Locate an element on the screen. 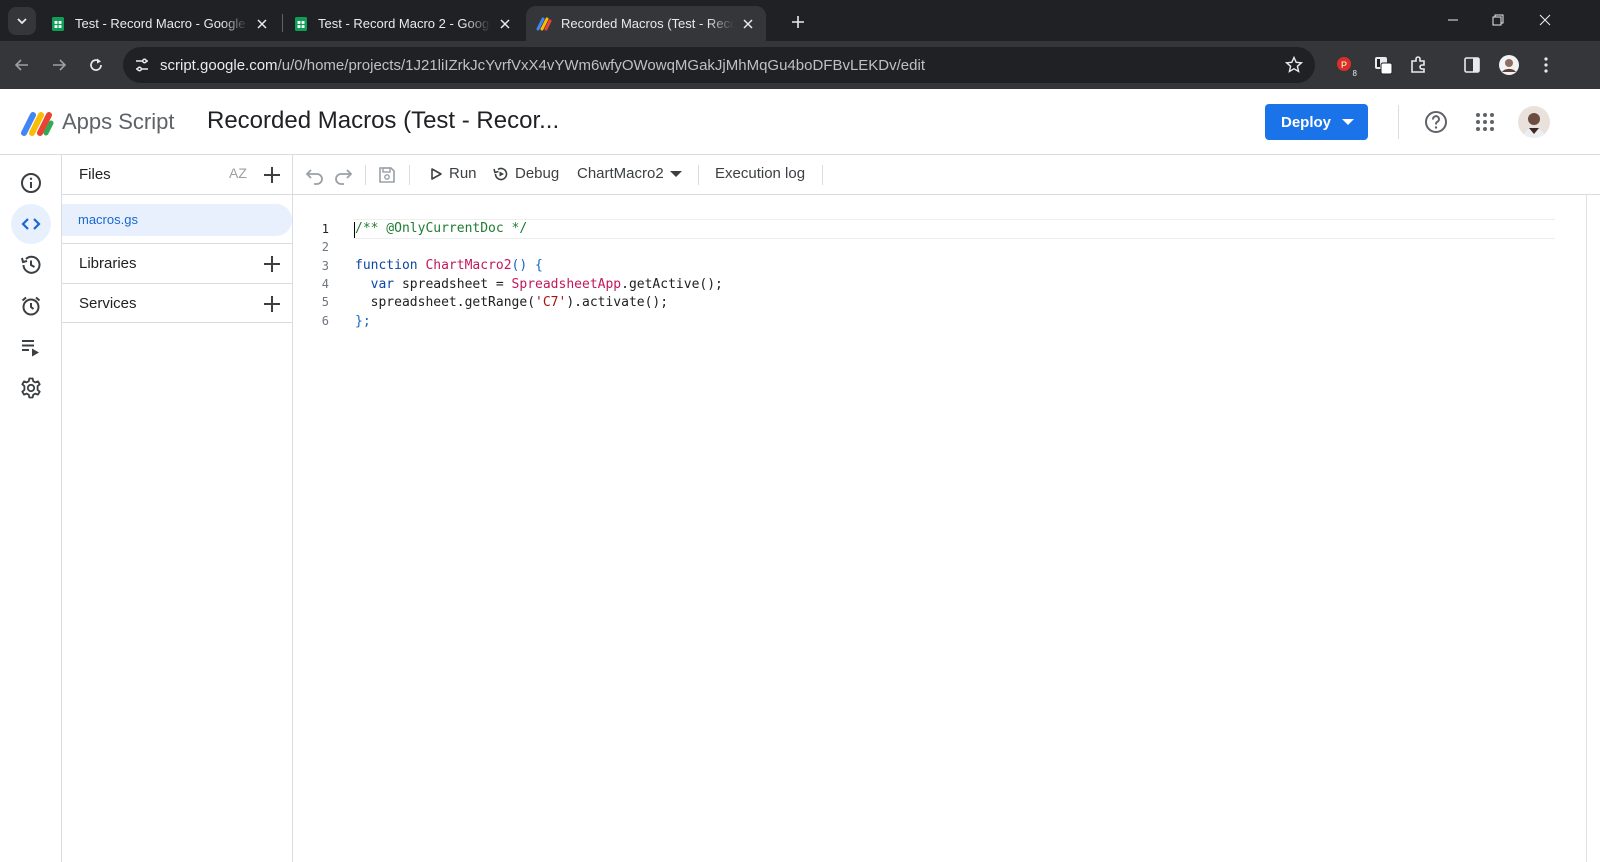  forward-button is located at coordinates (59, 65).